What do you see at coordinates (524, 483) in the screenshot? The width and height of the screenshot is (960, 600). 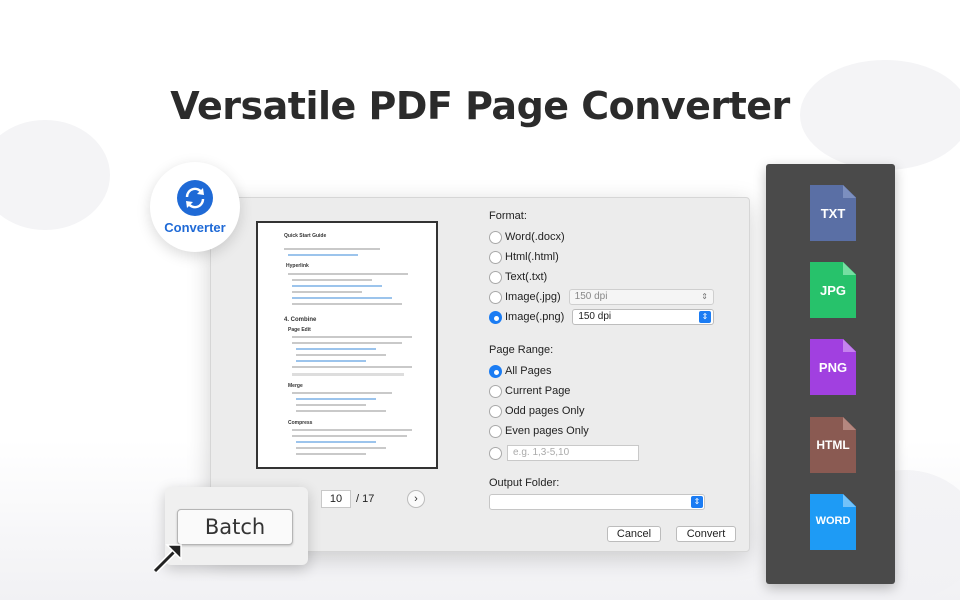 I see `output-folder-label: Output Folder:` at bounding box center [524, 483].